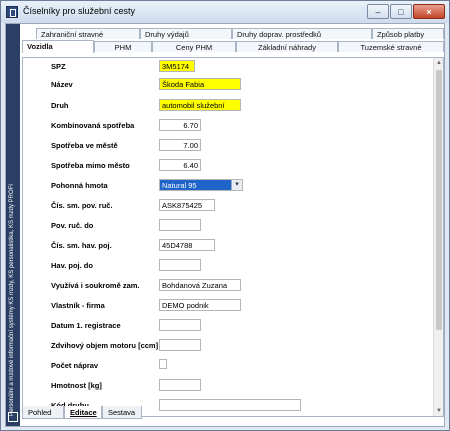 This screenshot has height=431, width=450. I want to click on tab-pohled: Pohled, so click(43, 412).